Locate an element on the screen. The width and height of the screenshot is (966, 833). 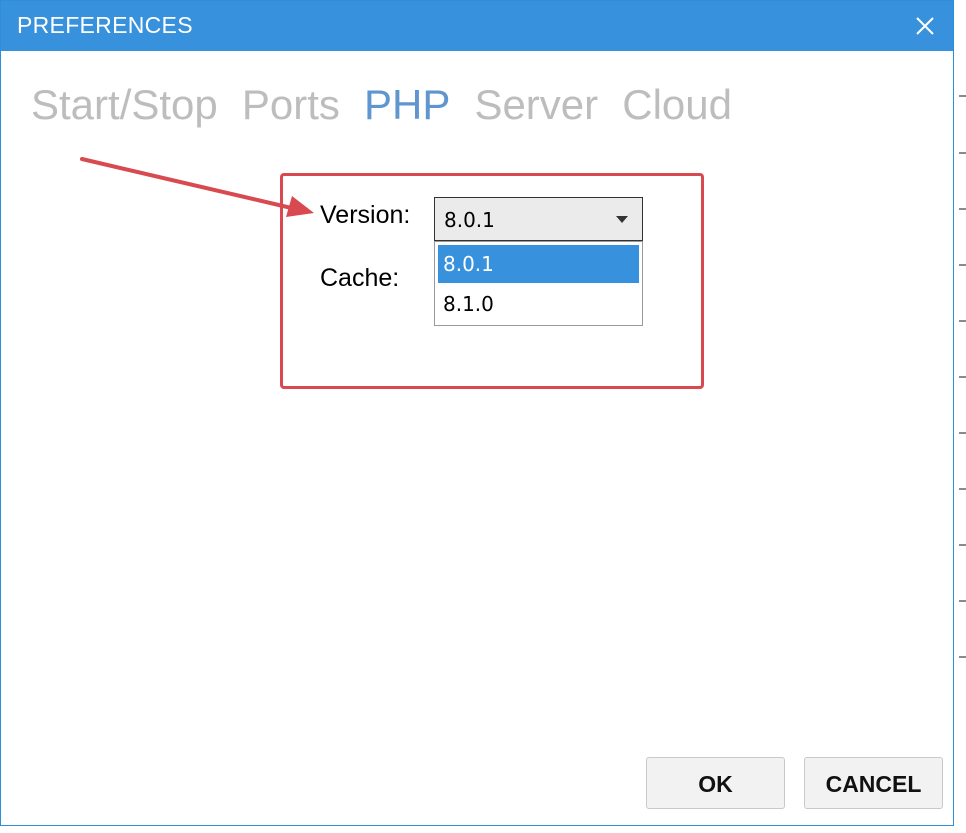
cancel-button: CANCEL is located at coordinates (873, 783).